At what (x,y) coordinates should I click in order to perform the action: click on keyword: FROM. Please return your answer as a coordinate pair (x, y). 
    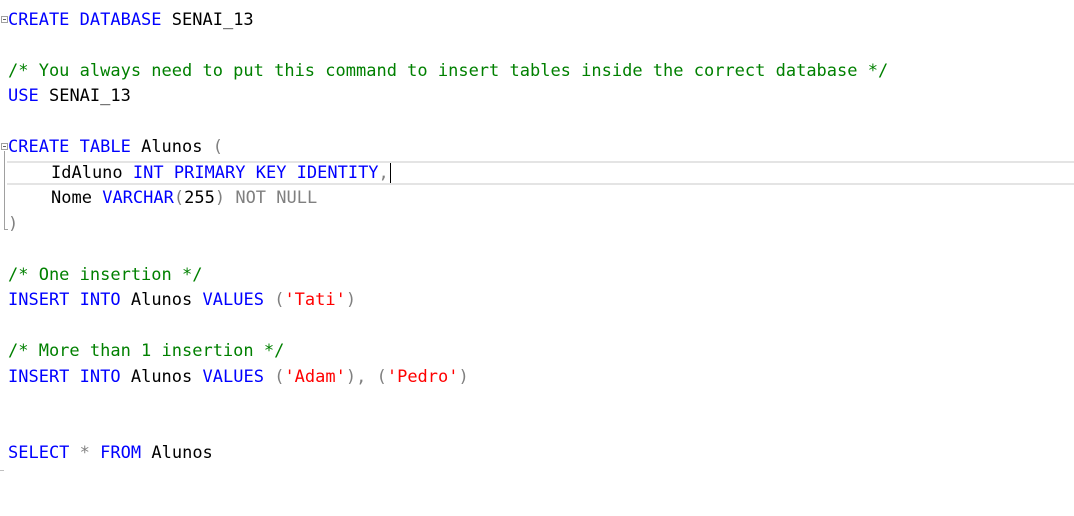
    Looking at the image, I should click on (121, 453).